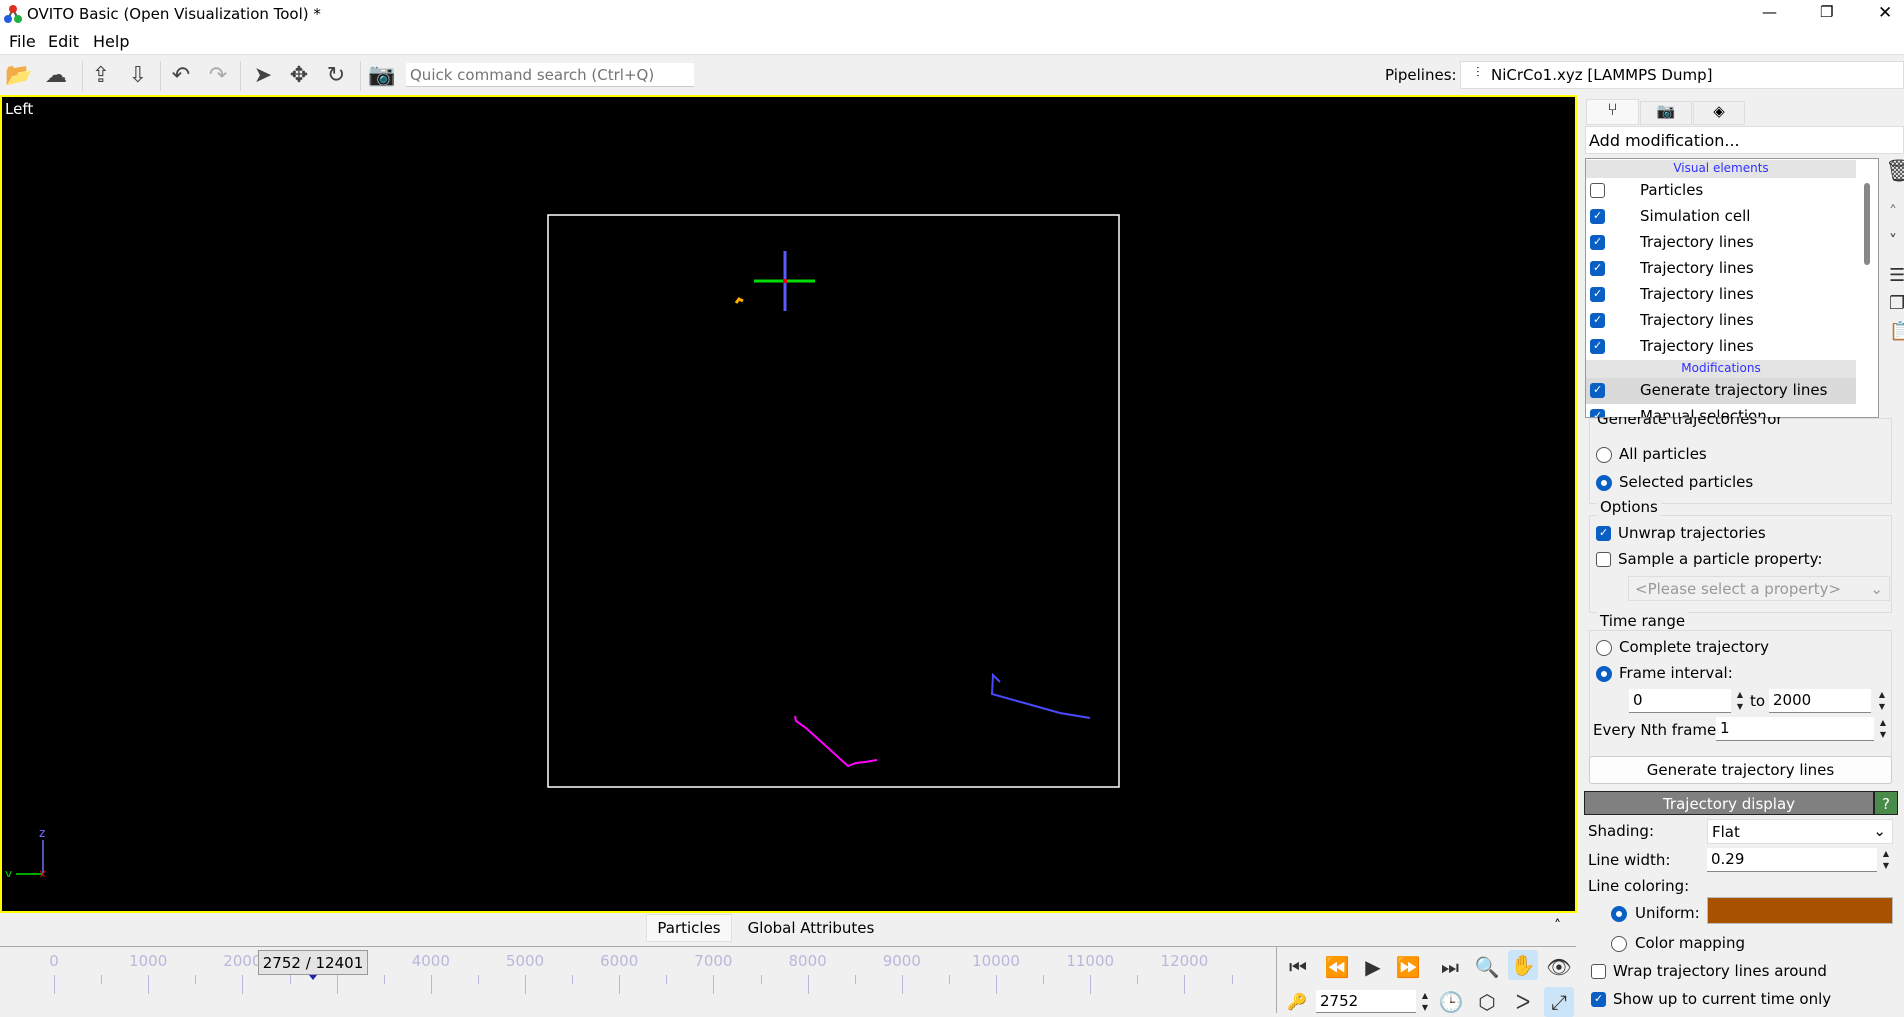 This screenshot has width=1904, height=1017. What do you see at coordinates (1598, 971) in the screenshot?
I see `wrap-lines-checkbox` at bounding box center [1598, 971].